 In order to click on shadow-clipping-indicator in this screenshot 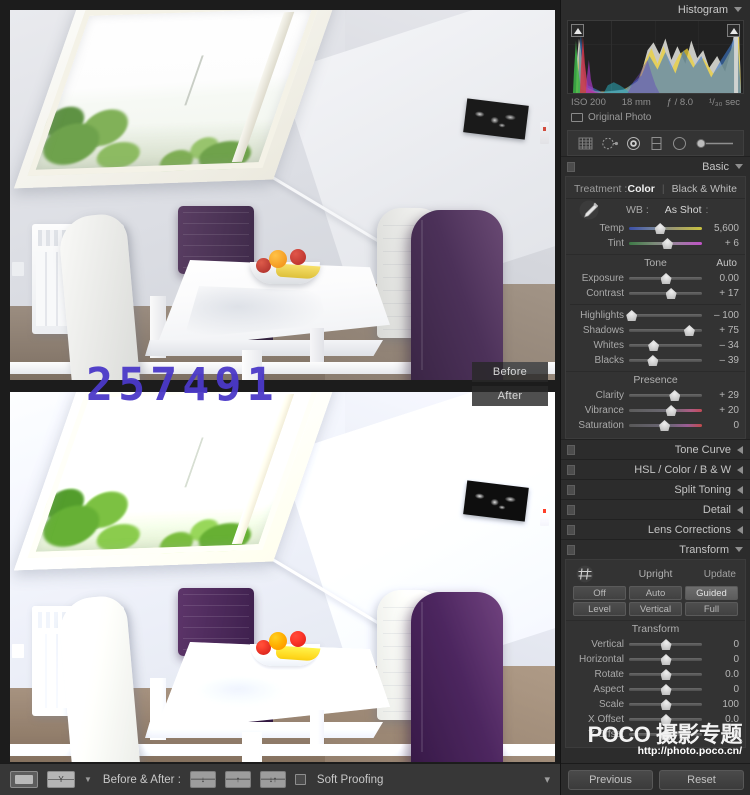, I will do `click(577, 30)`.